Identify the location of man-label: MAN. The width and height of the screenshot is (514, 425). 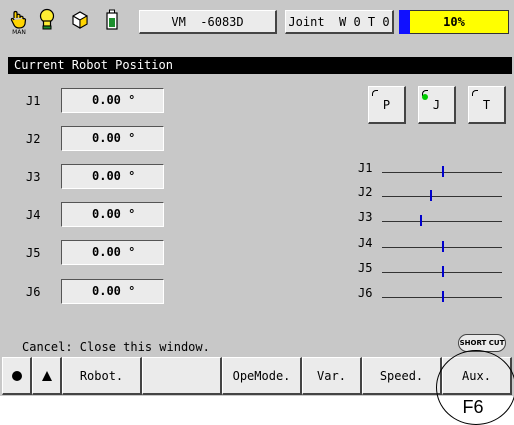
(19, 32).